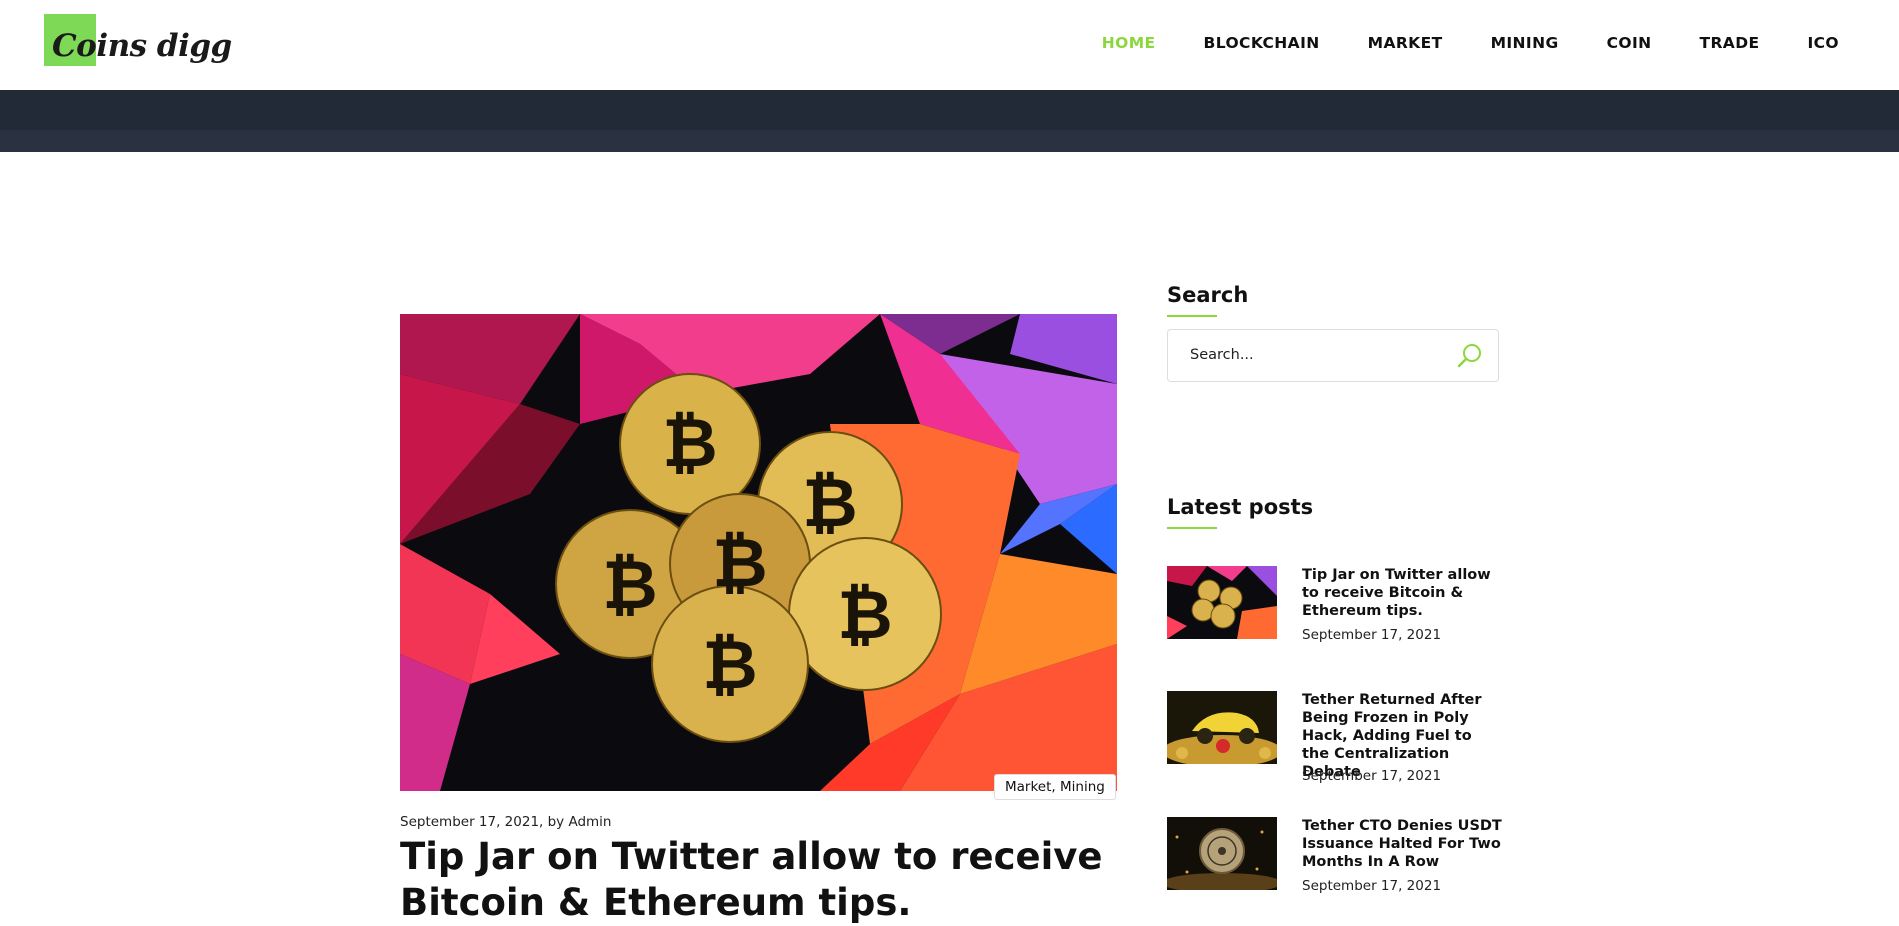  Describe the element at coordinates (1192, 316) in the screenshot. I see `search-heading-underline` at that location.